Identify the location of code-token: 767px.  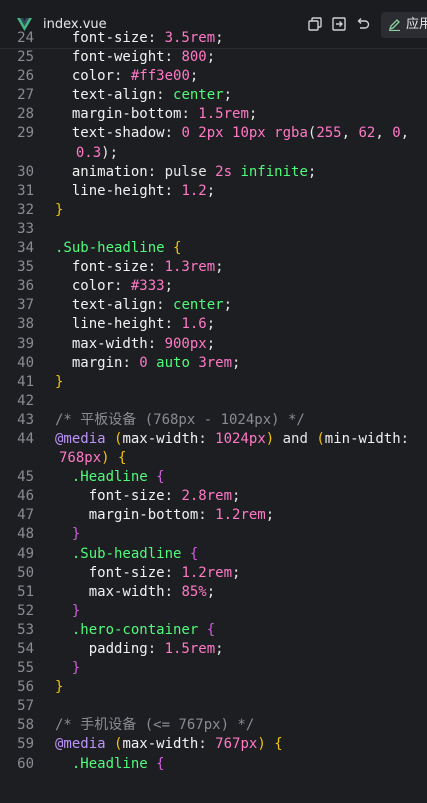
(236, 744).